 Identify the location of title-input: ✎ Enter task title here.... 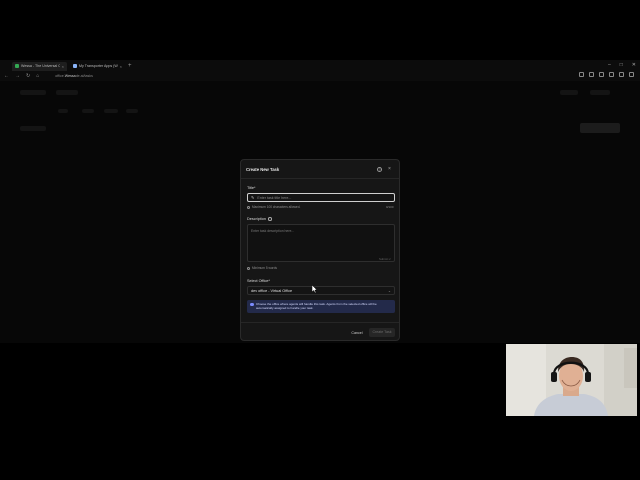
(321, 197).